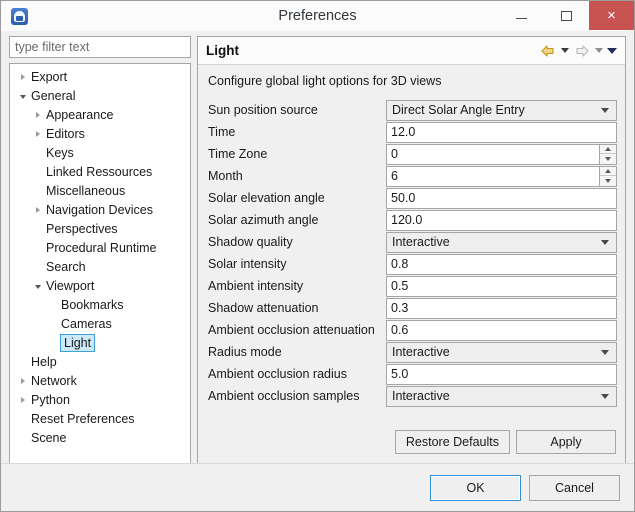 This screenshot has height=512, width=635. What do you see at coordinates (100, 399) in the screenshot?
I see `tree-item-python: Python` at bounding box center [100, 399].